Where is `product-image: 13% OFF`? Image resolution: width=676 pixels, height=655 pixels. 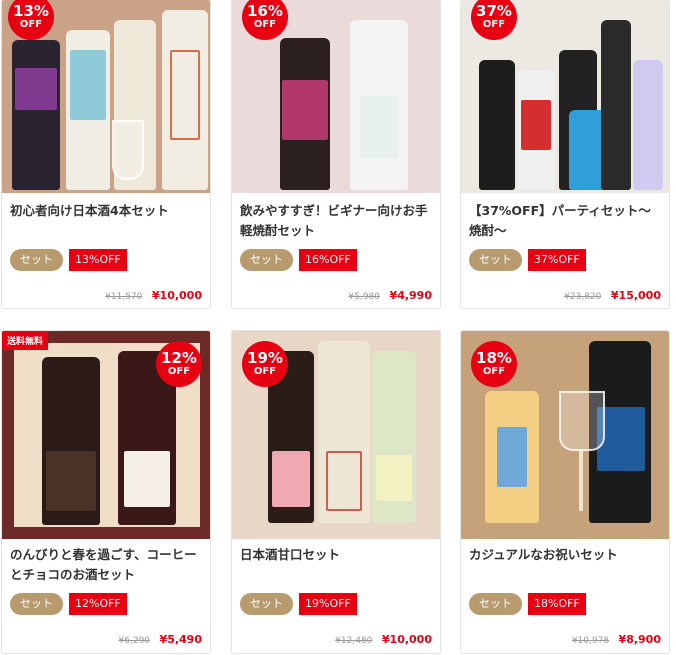
product-image: 13% OFF is located at coordinates (106, 96).